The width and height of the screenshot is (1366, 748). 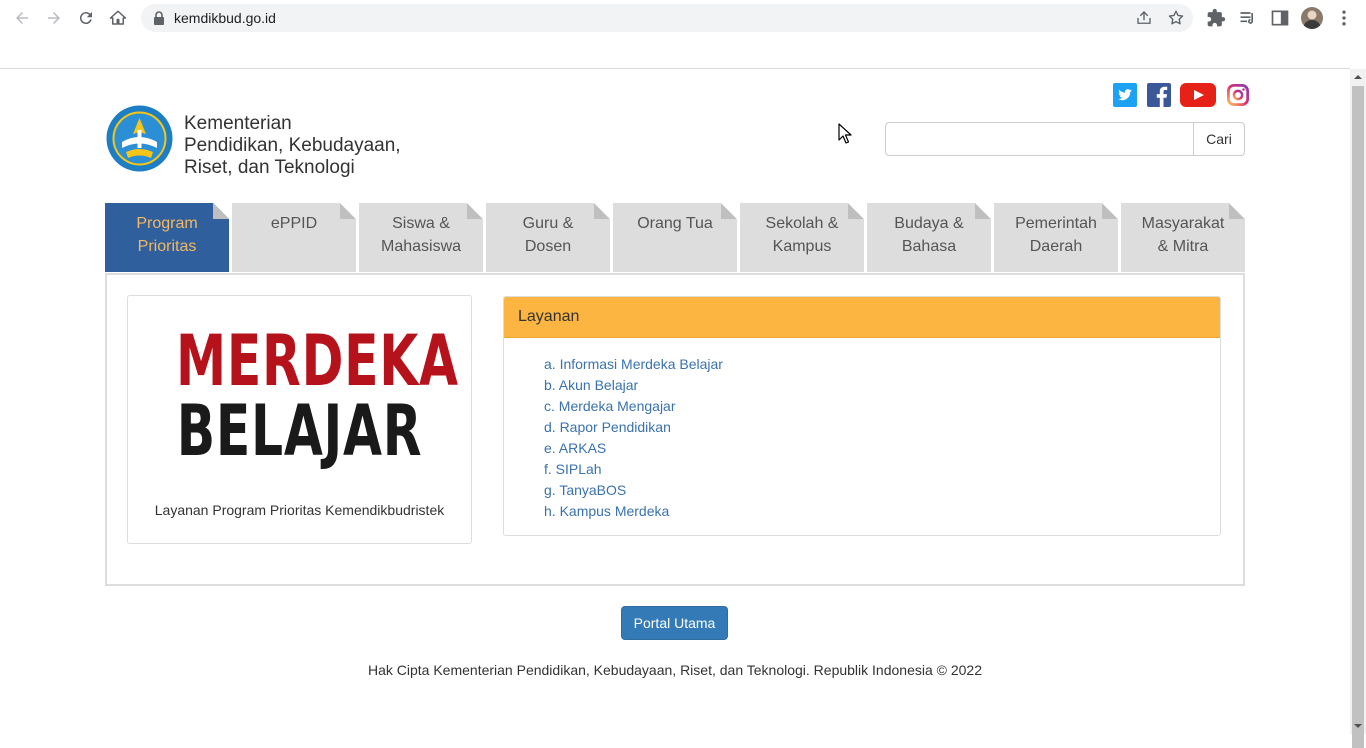 I want to click on tab-label: Masyarakat, so click(x=1183, y=223).